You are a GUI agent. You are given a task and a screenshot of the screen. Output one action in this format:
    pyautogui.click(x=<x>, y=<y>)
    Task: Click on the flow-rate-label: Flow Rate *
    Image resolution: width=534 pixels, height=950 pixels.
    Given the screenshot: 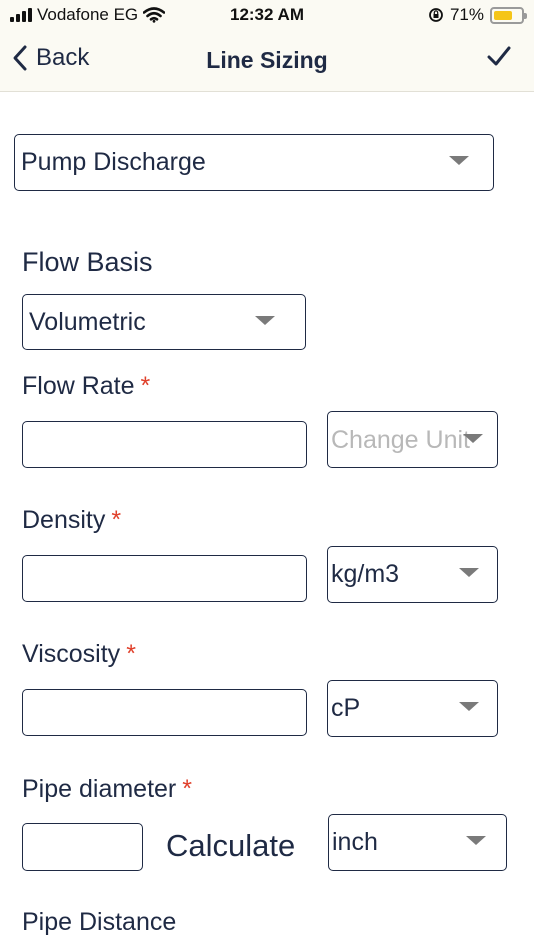 What is the action you would take?
    pyautogui.click(x=86, y=386)
    